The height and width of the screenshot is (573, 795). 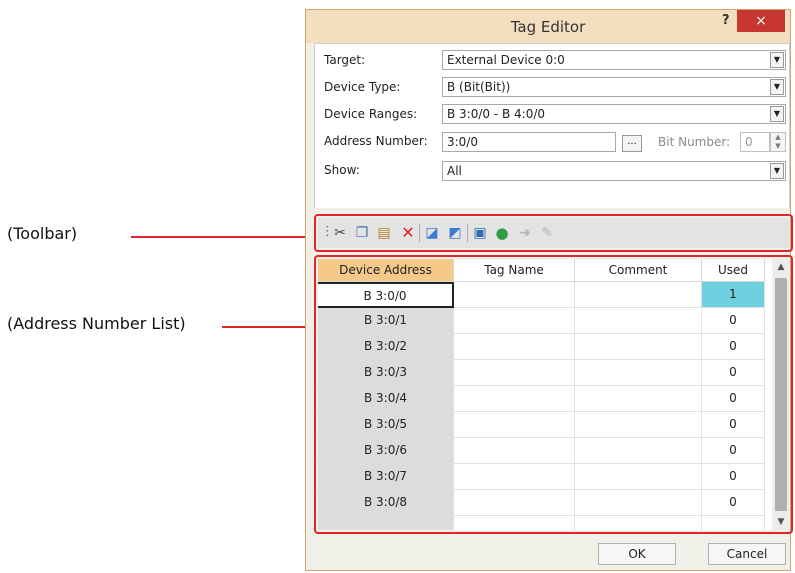 I want to click on close-button: ×, so click(x=761, y=21).